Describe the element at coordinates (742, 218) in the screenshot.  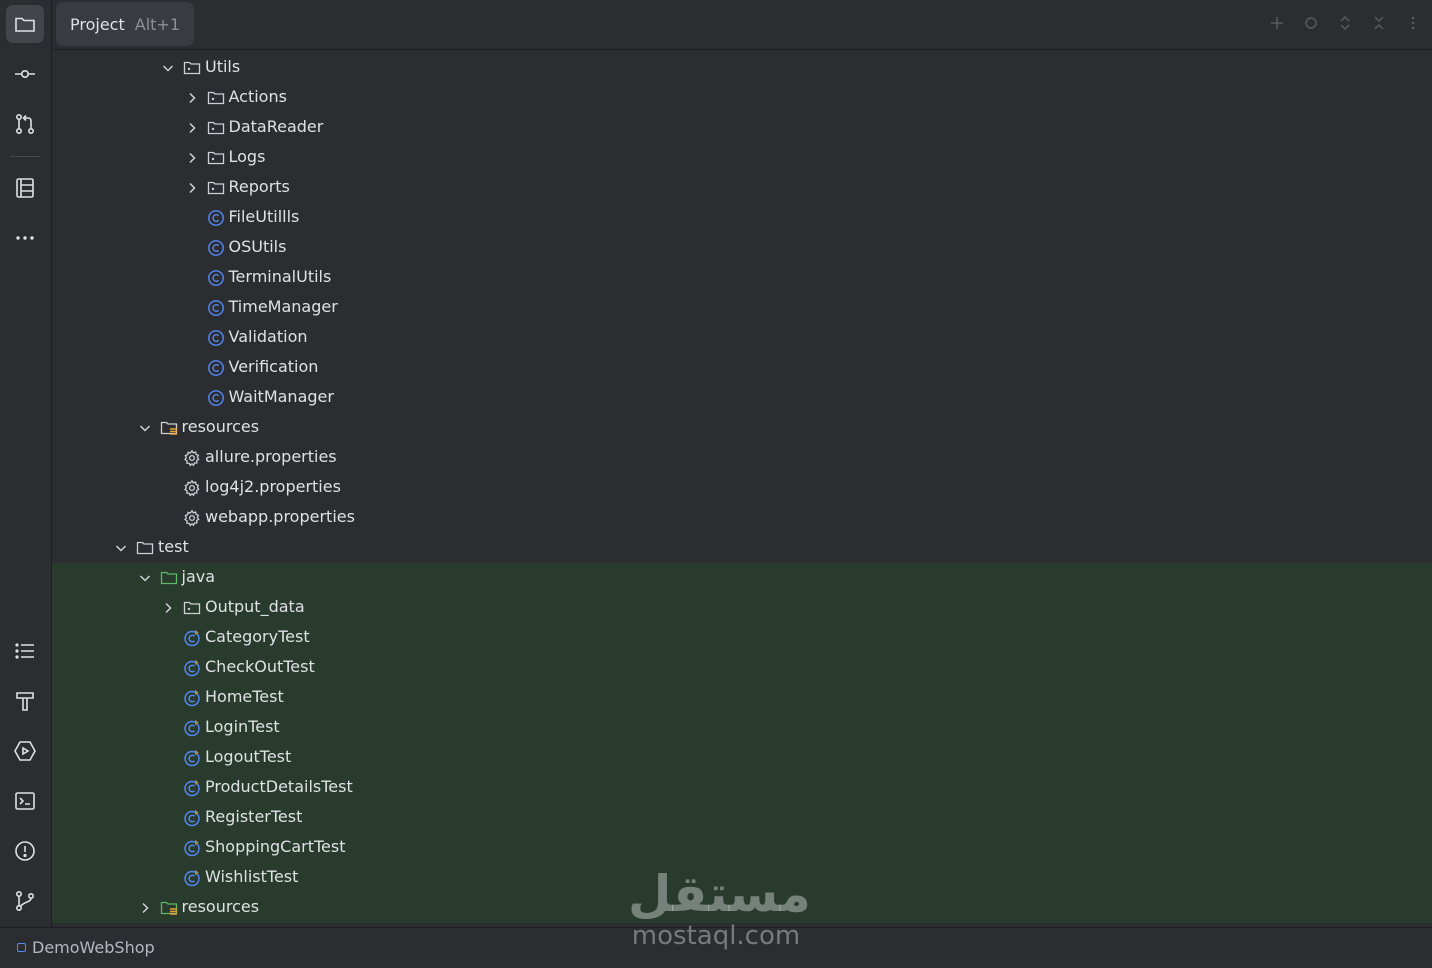
I see `tree-row: FileUtillls` at that location.